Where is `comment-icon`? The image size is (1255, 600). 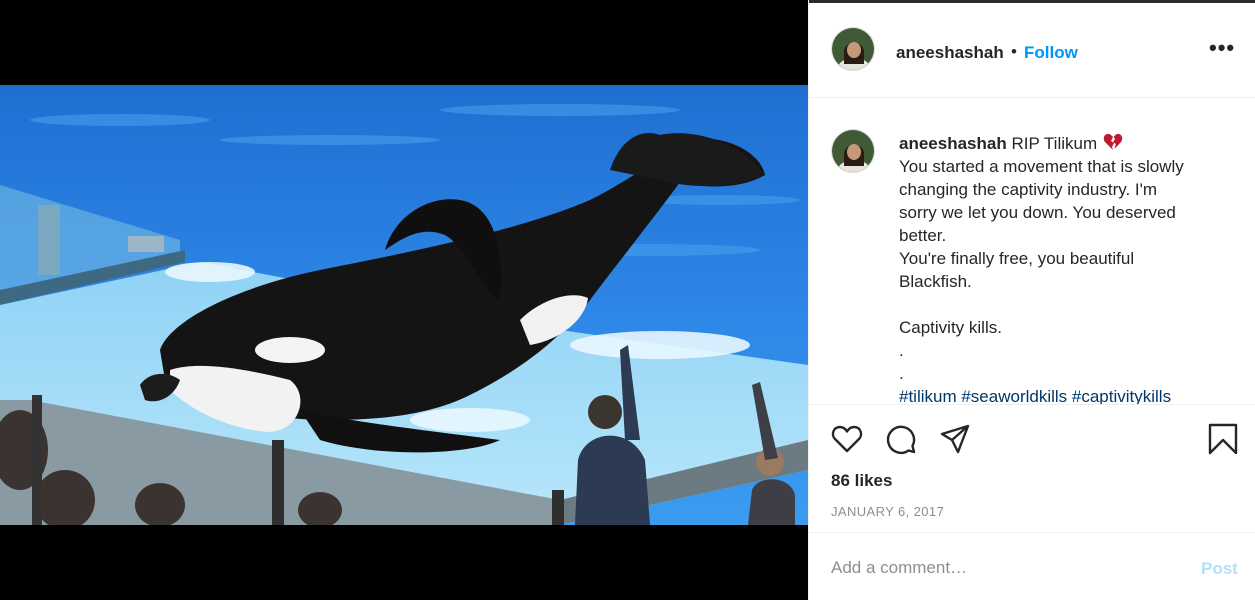 comment-icon is located at coordinates (901, 439).